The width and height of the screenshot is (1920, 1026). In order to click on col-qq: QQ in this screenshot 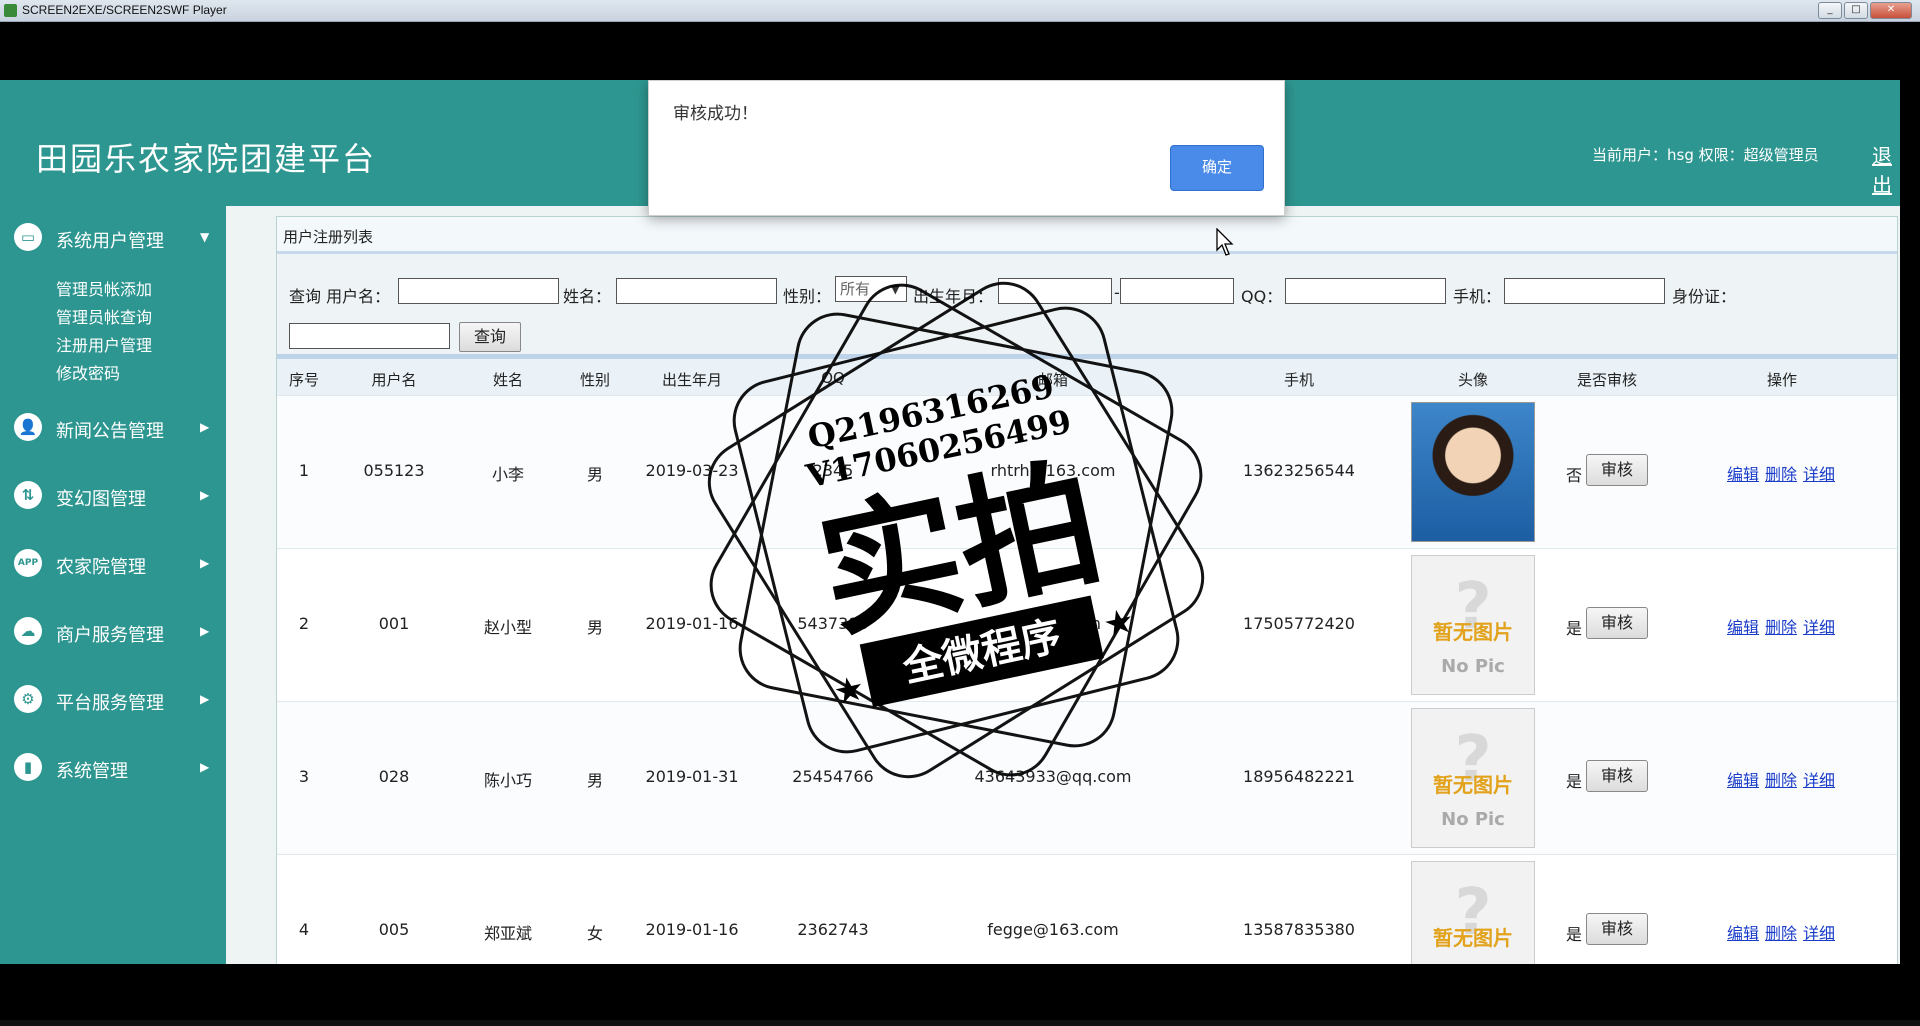, I will do `click(833, 378)`.